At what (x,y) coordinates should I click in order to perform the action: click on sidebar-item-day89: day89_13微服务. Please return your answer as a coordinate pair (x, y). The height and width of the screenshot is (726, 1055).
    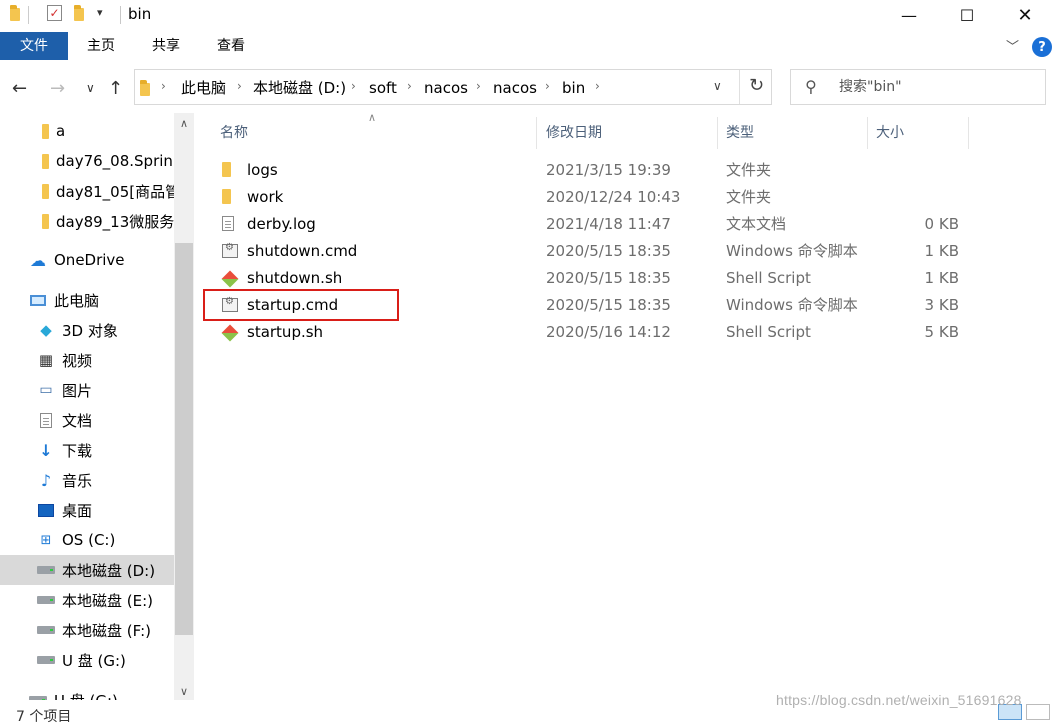
    Looking at the image, I should click on (87, 221).